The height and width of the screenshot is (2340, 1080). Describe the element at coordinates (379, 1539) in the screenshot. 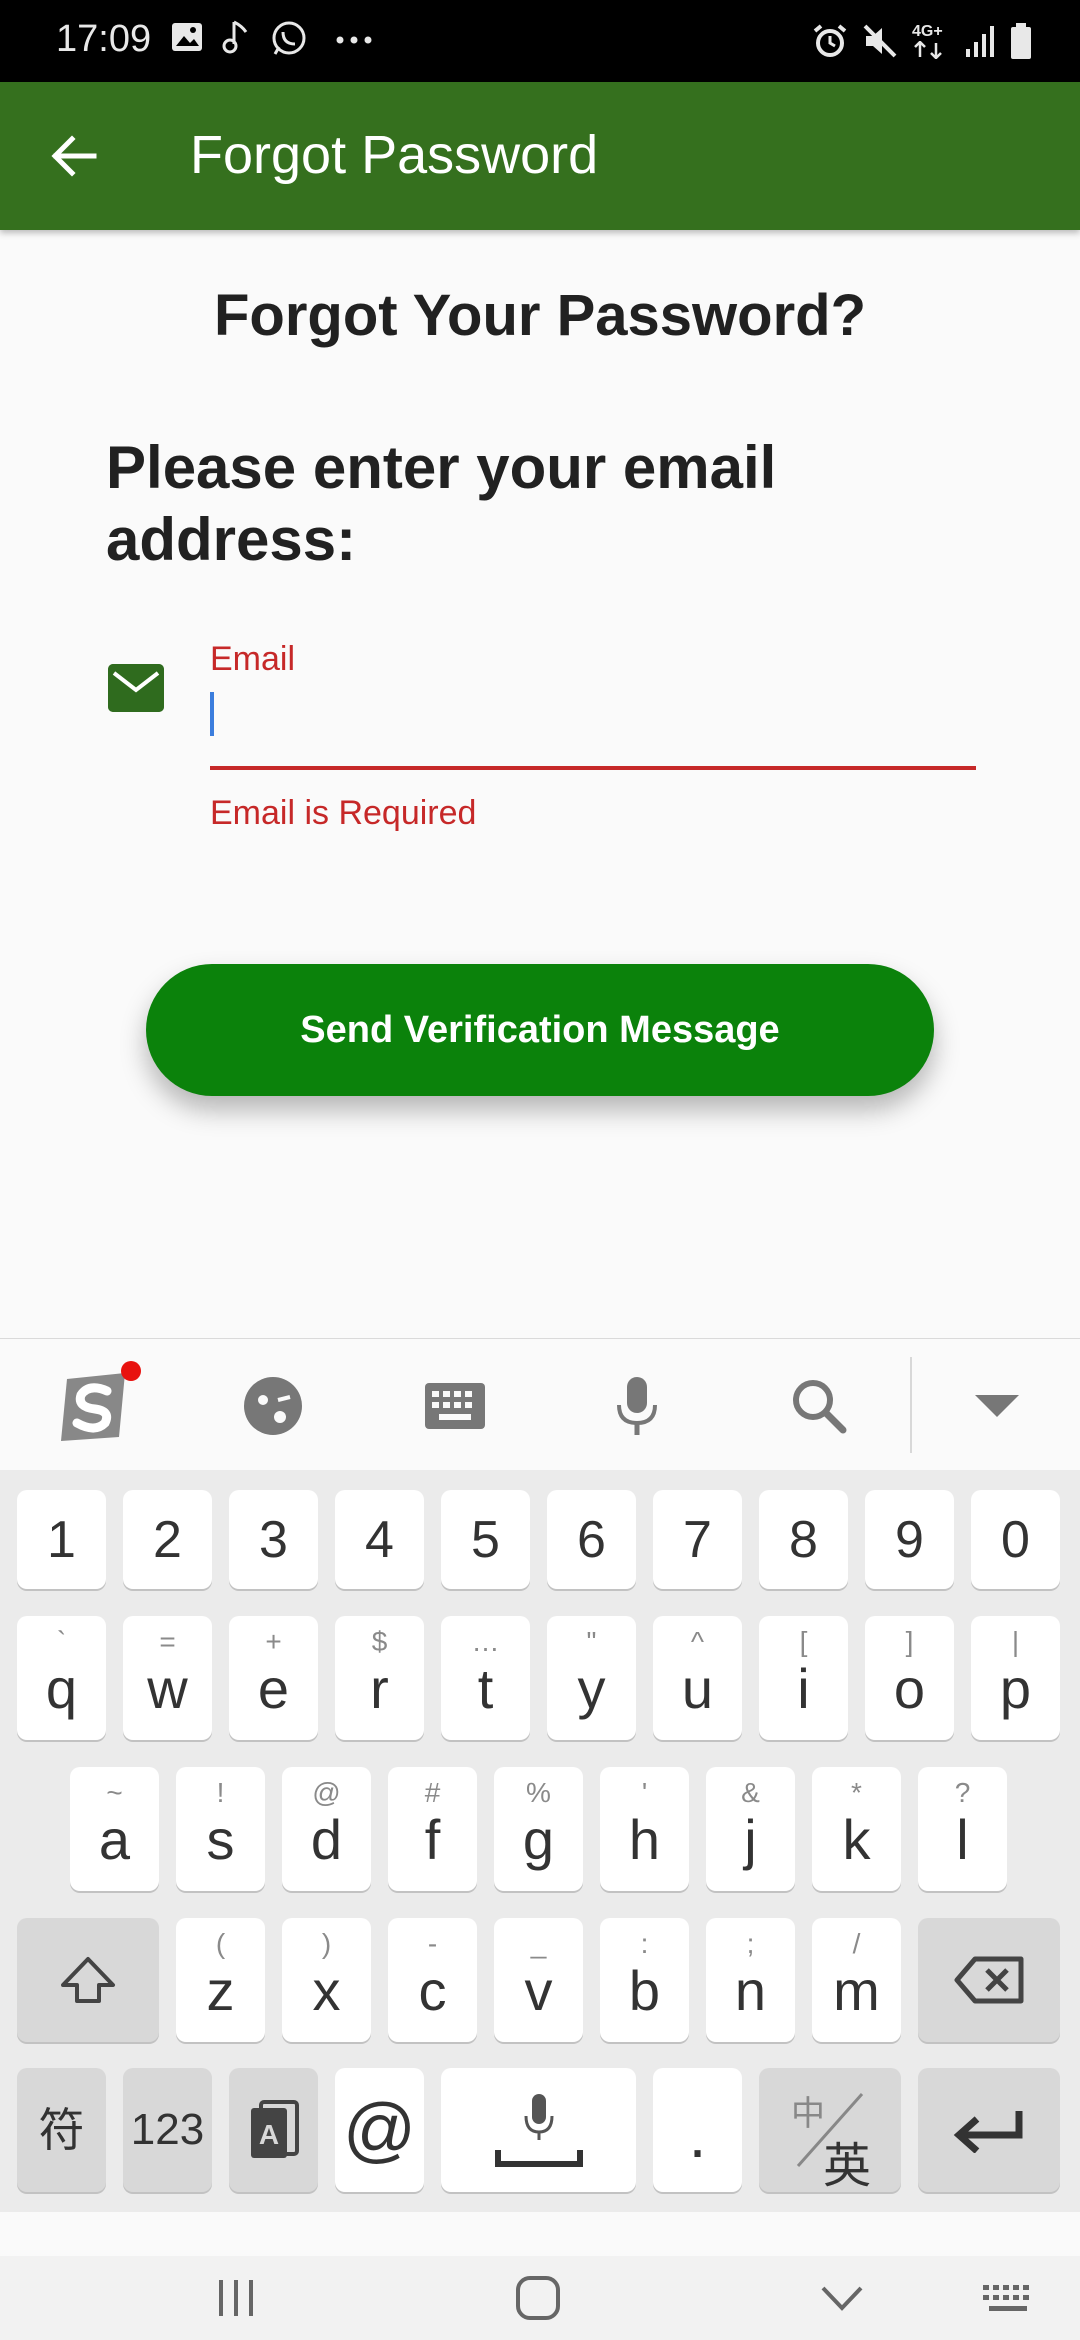

I see `key-4: 4` at that location.